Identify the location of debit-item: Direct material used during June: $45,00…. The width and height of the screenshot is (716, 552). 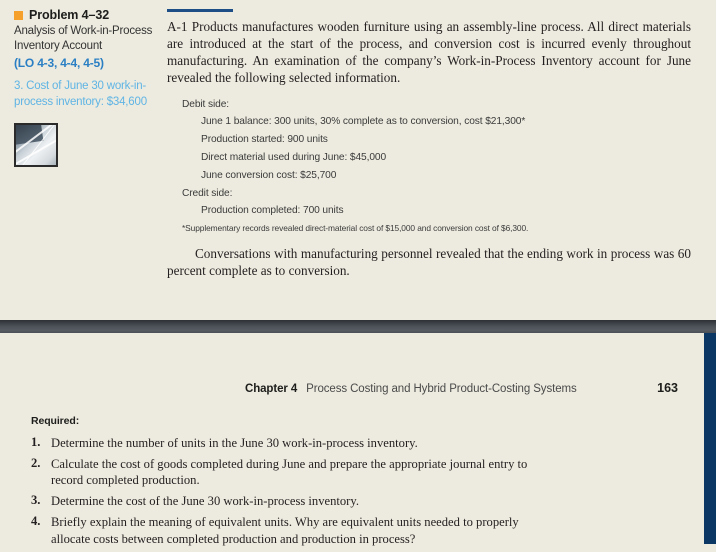
(294, 157).